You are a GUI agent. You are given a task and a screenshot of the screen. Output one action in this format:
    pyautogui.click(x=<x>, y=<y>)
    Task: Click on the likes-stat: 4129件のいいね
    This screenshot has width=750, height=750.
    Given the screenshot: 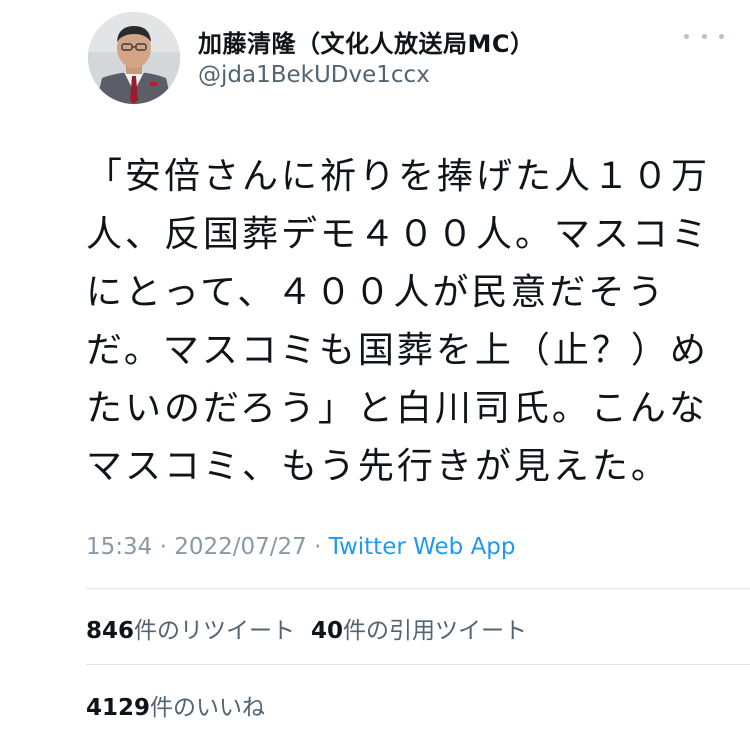 What is the action you would take?
    pyautogui.click(x=175, y=708)
    